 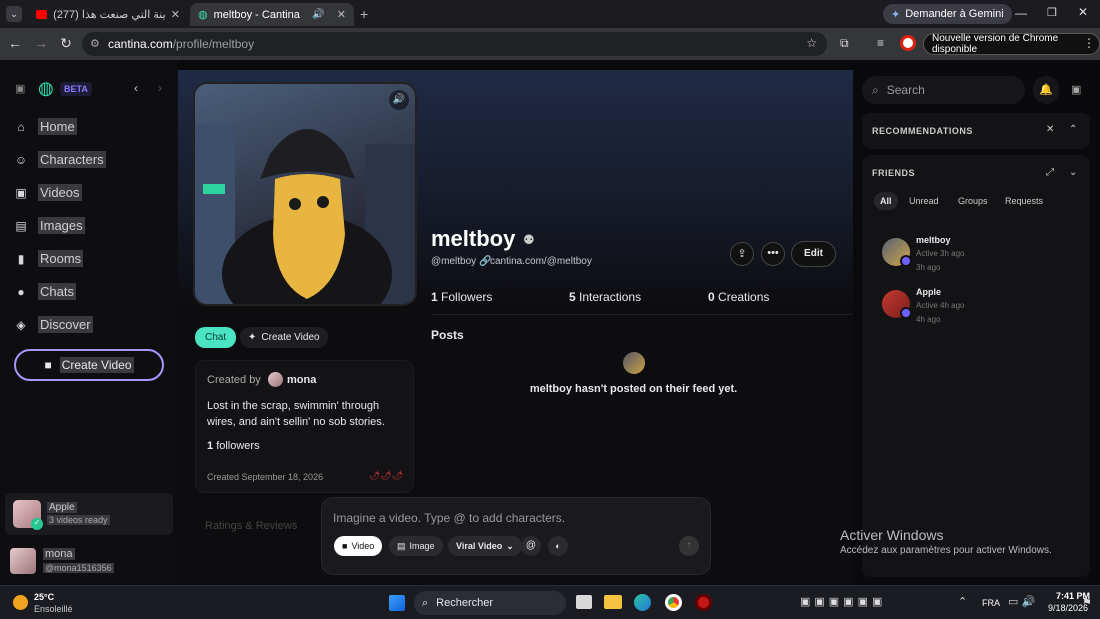 What do you see at coordinates (947, 14) in the screenshot?
I see `gemini-button: ✦ Demander à Gemini` at bounding box center [947, 14].